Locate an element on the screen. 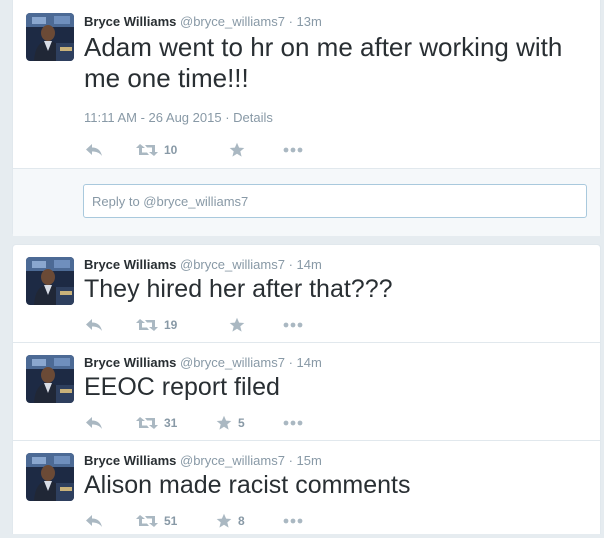  favorite-button: 5 is located at coordinates (230, 423).